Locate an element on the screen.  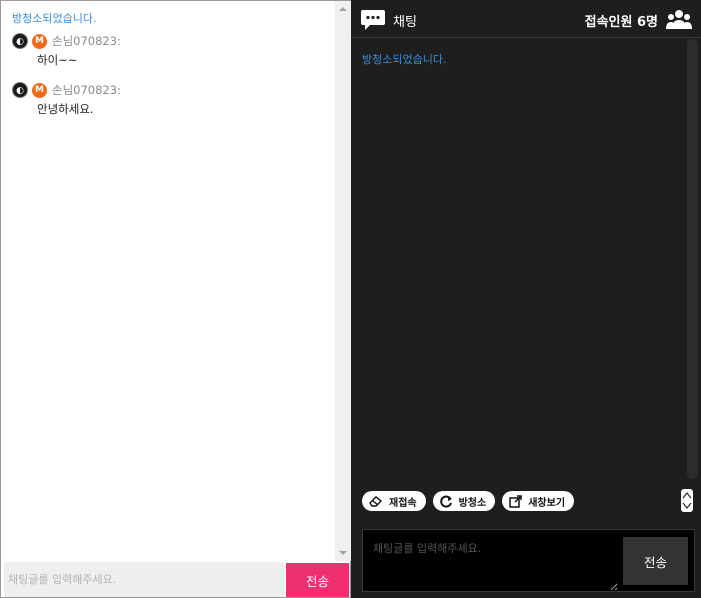
users-icon is located at coordinates (679, 20).